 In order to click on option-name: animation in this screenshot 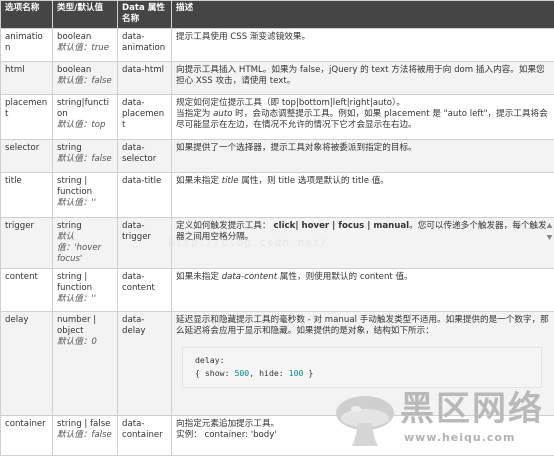, I will do `click(27, 45)`.